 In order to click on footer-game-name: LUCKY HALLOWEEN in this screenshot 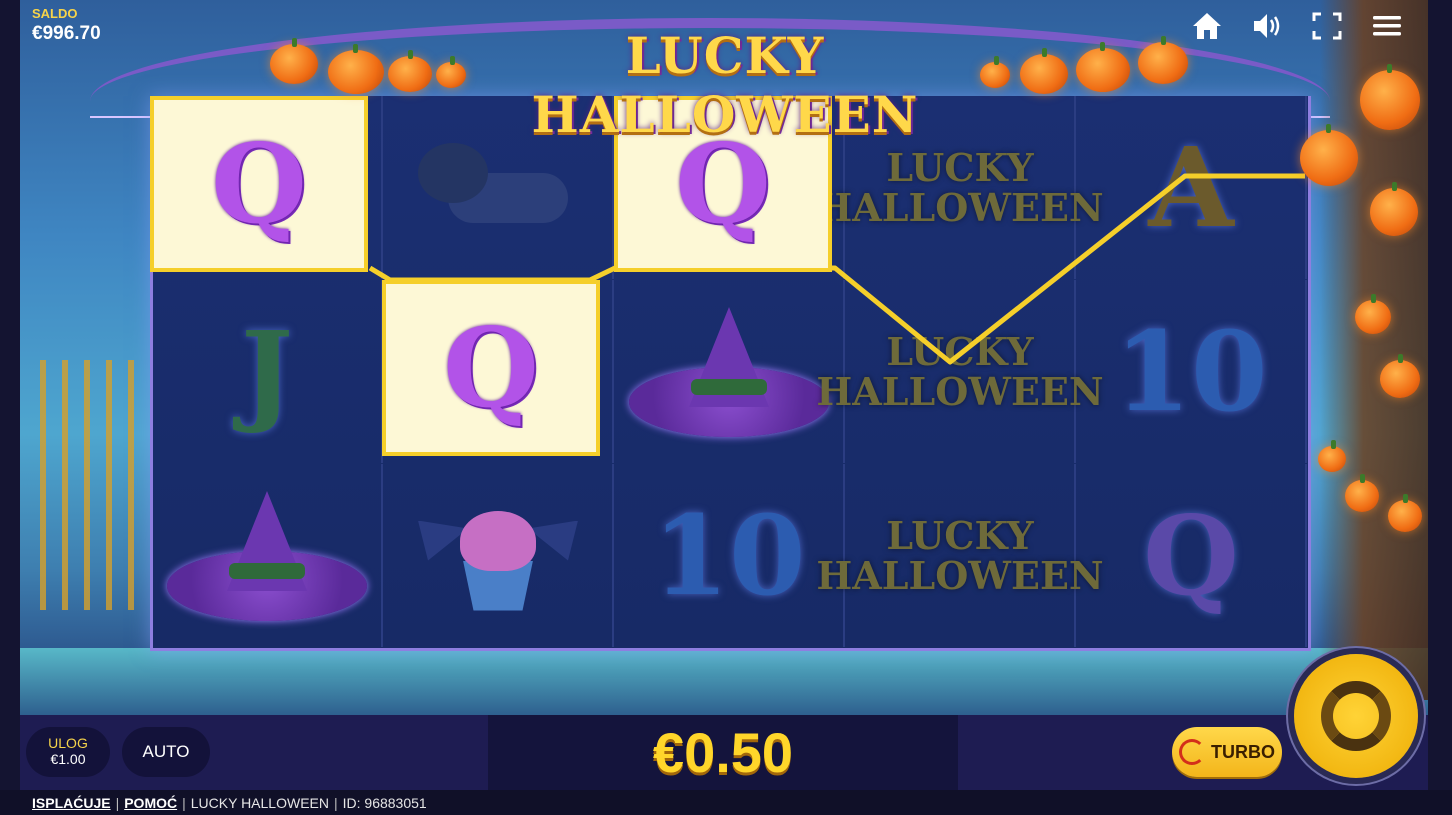, I will do `click(259, 802)`.